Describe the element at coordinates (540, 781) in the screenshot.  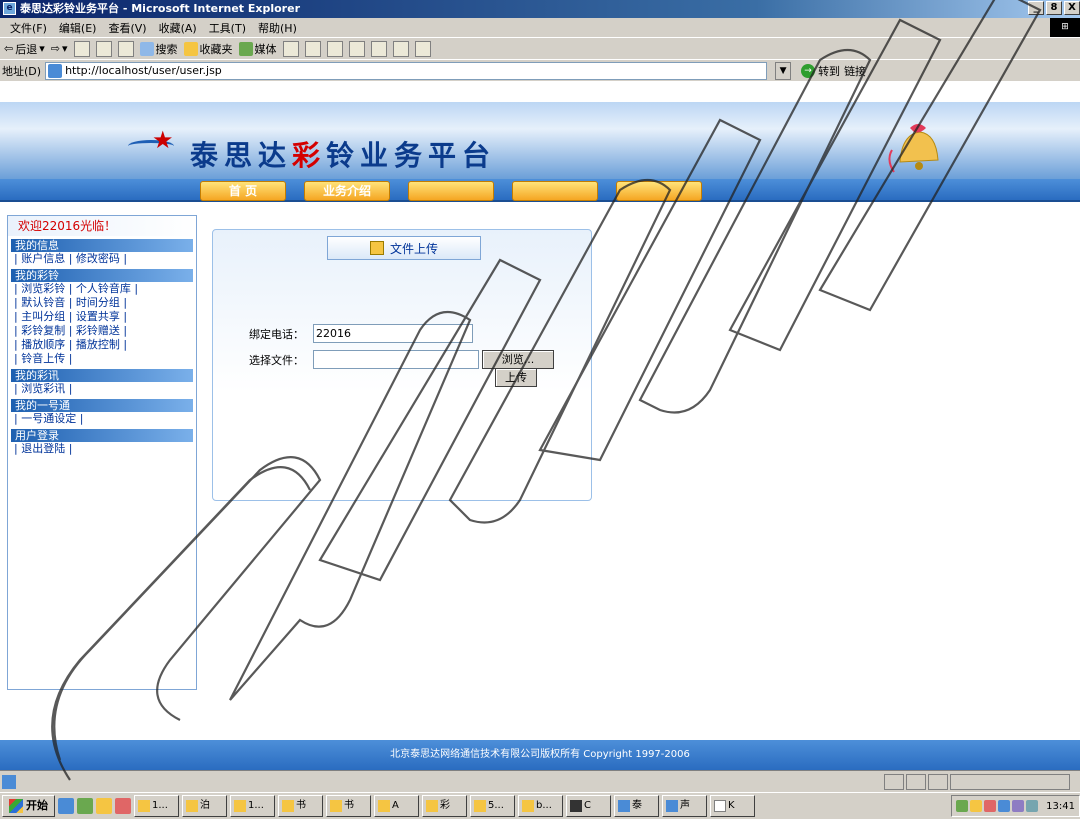
I see `status-bar` at that location.